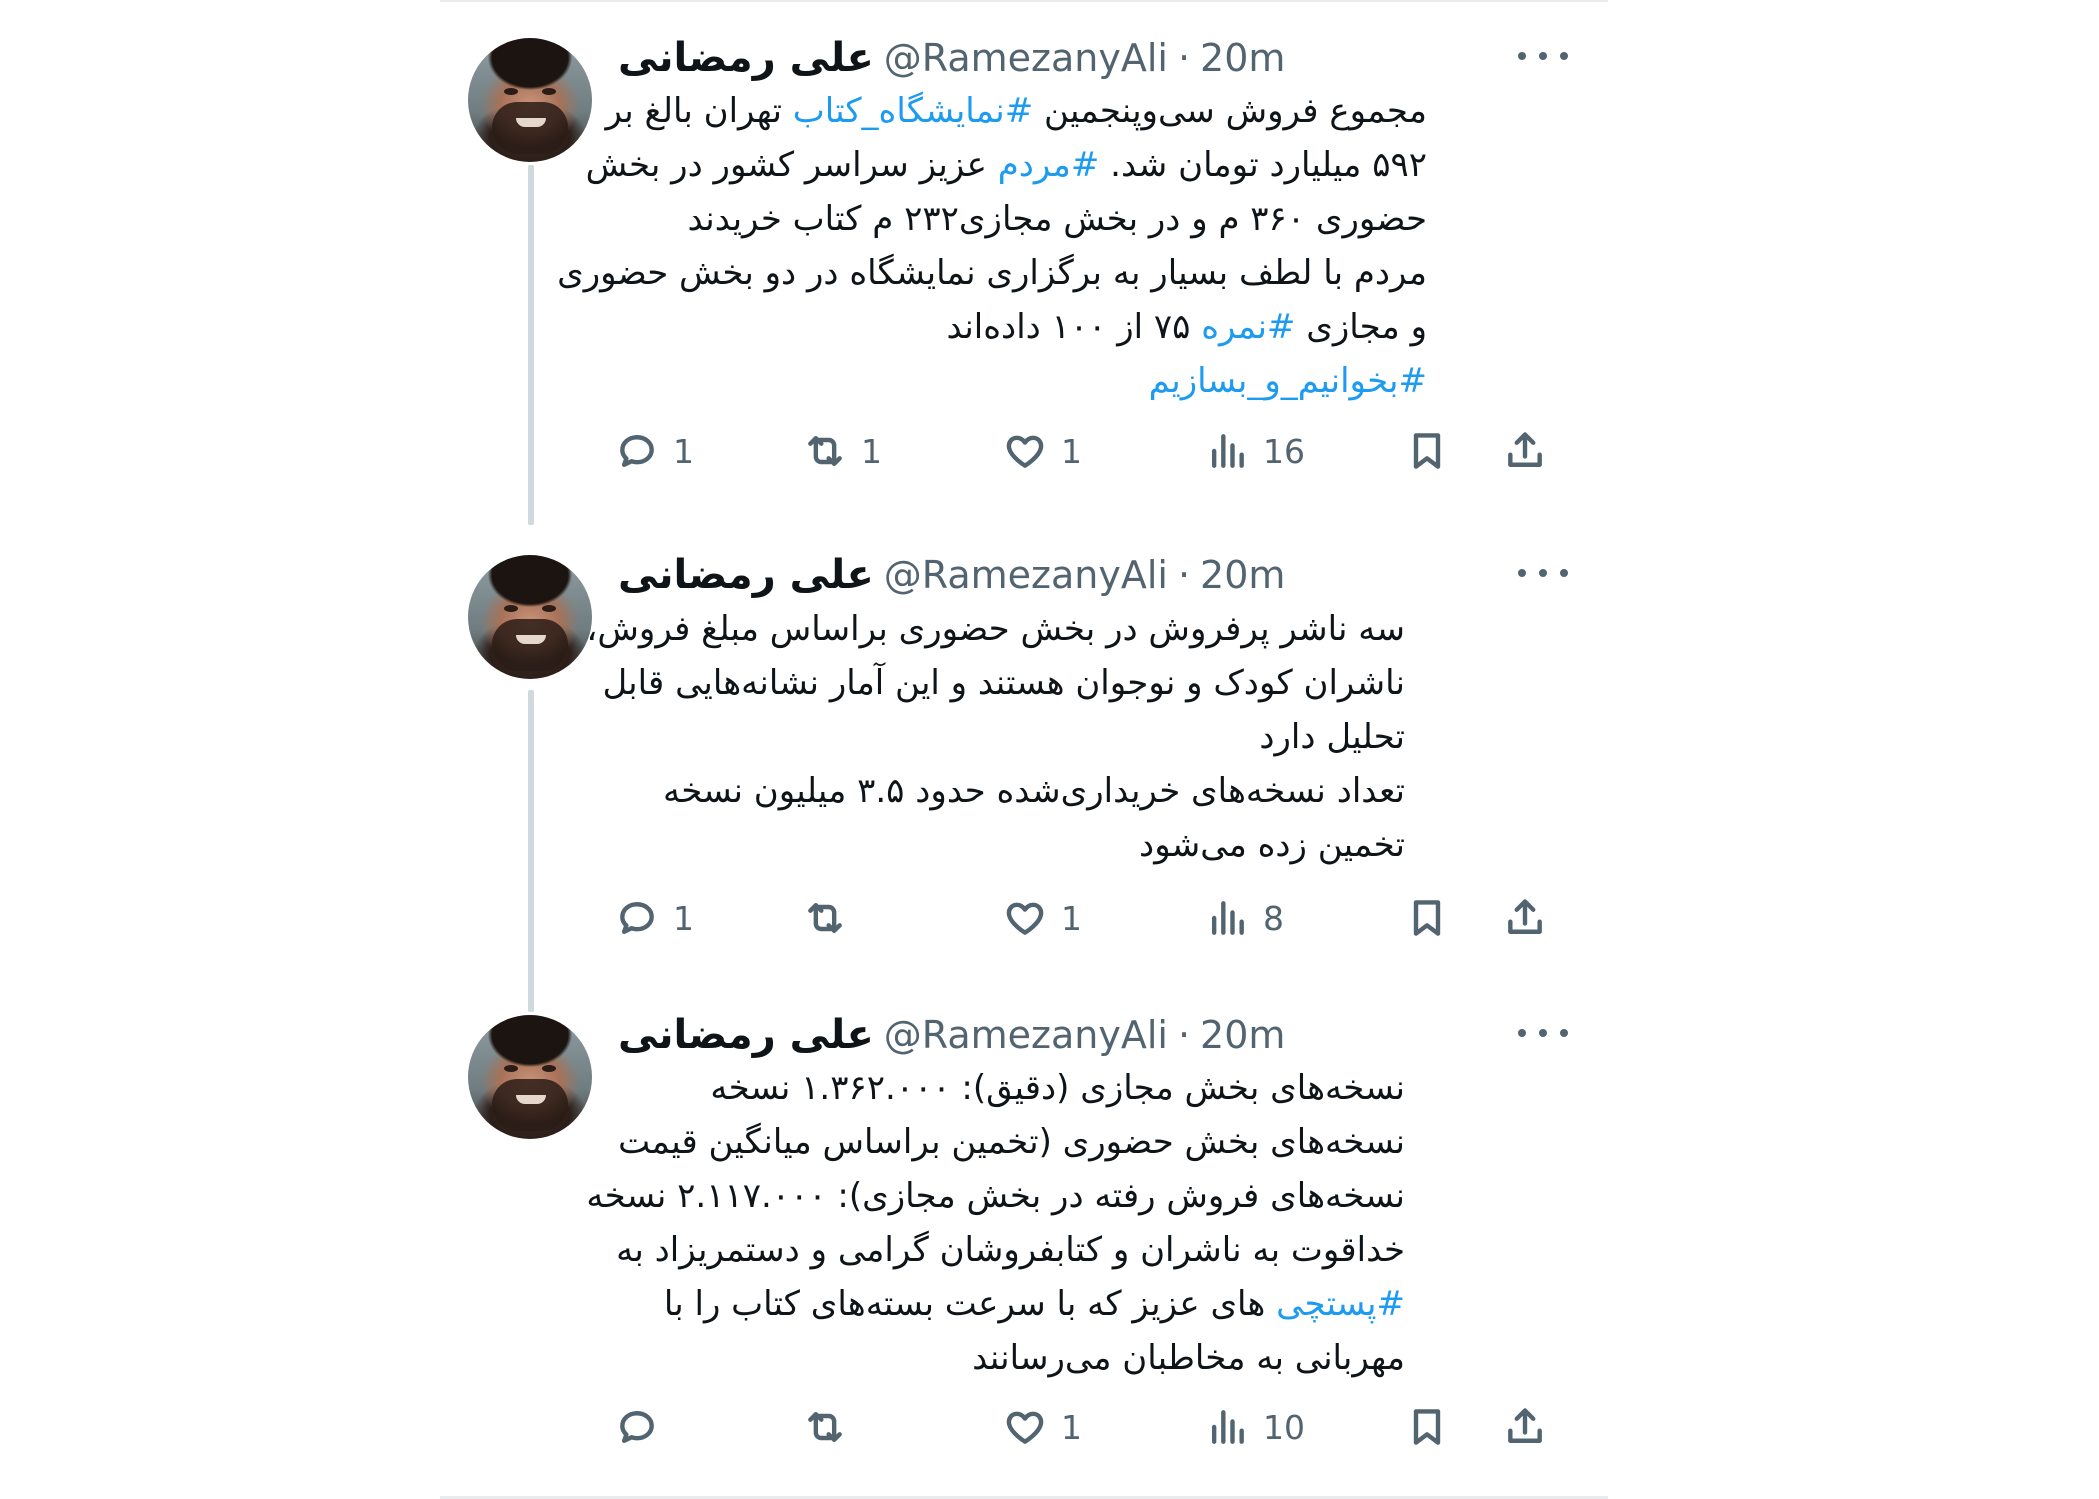 This screenshot has height=1499, width=2099. Describe the element at coordinates (1188, 1358) in the screenshot. I see `text-segment: مهربانی به مخاطبان می‌رسانند` at that location.